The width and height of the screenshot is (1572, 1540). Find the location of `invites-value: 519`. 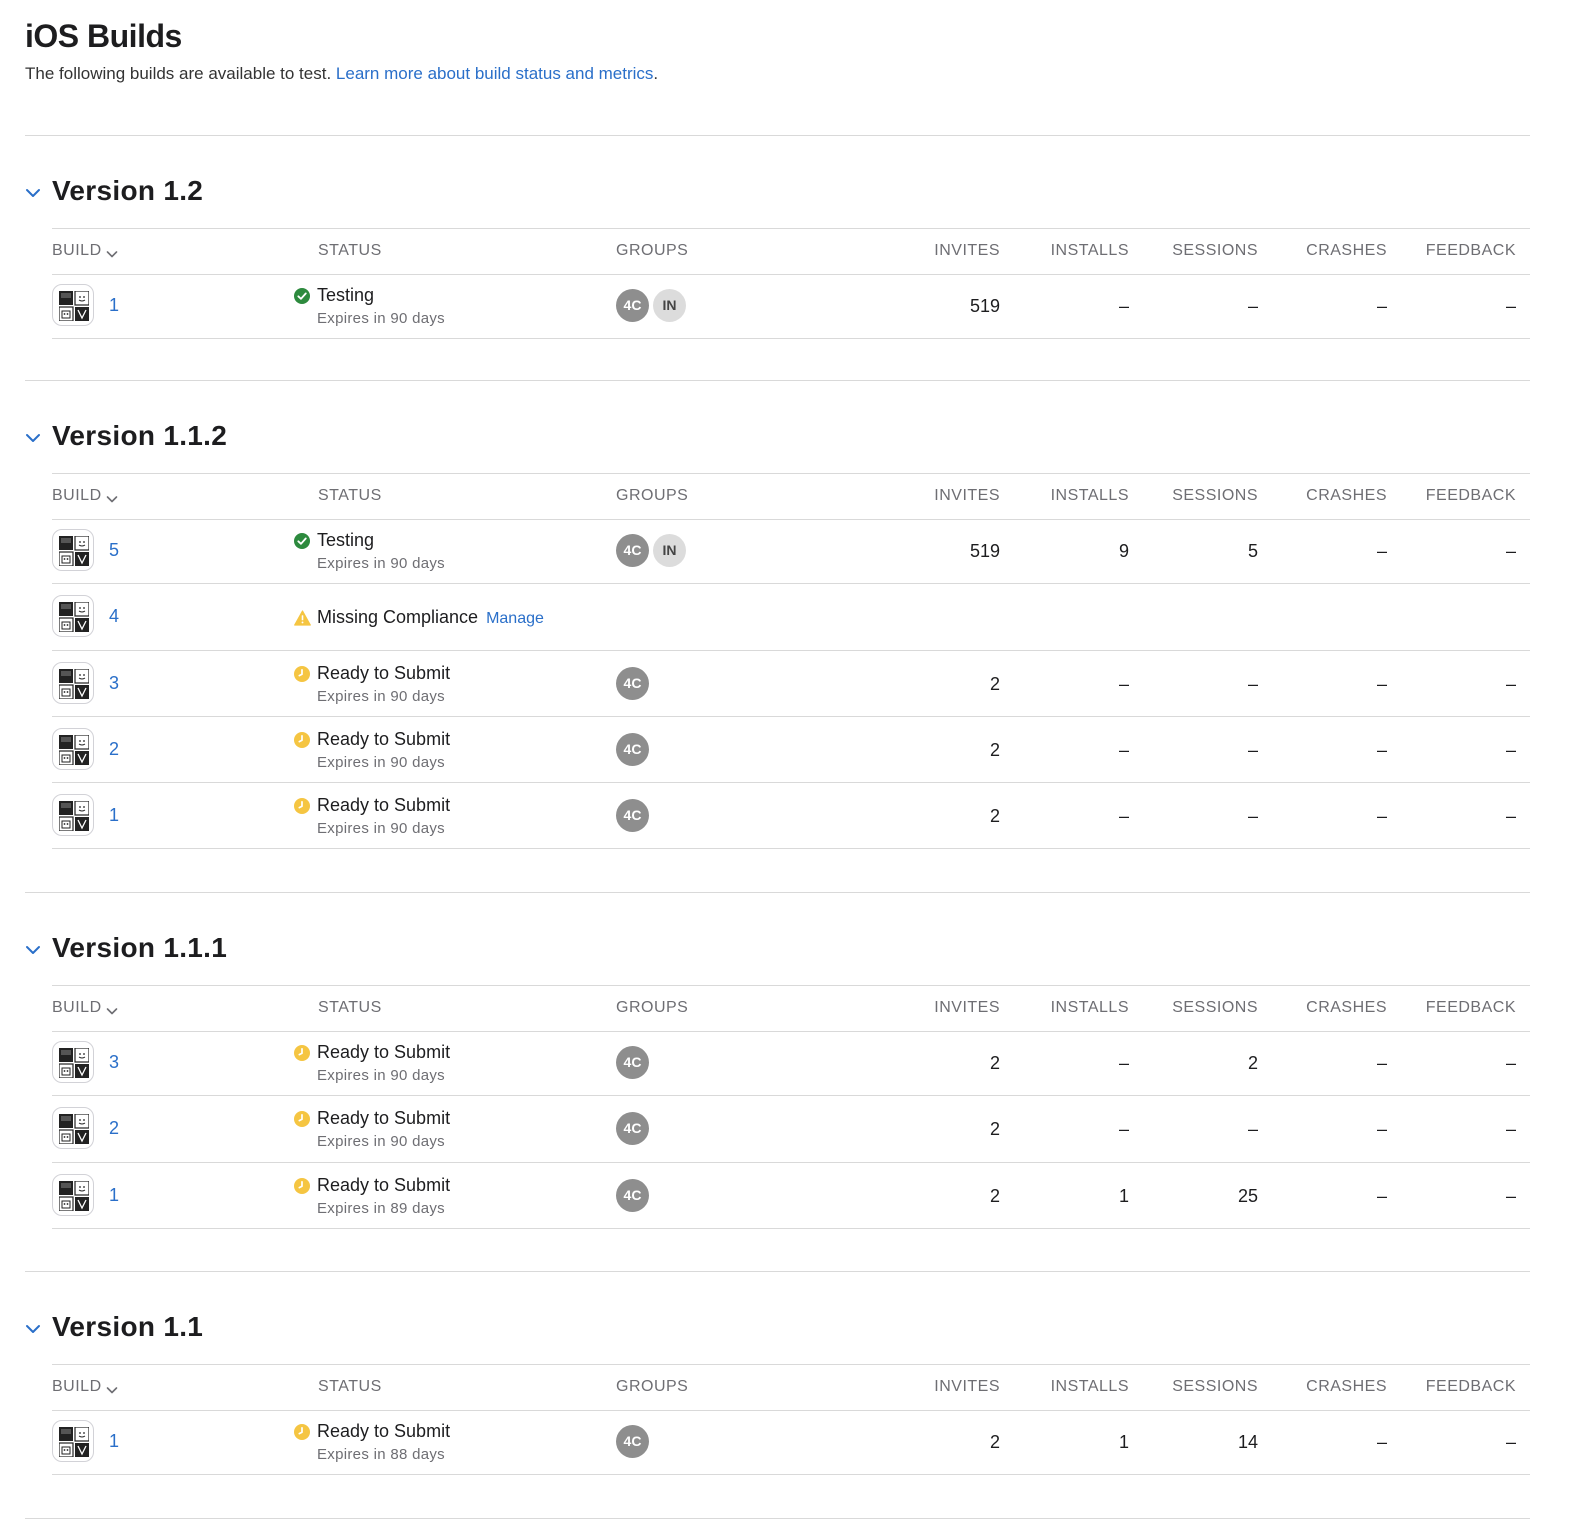

invites-value: 519 is located at coordinates (984, 551).